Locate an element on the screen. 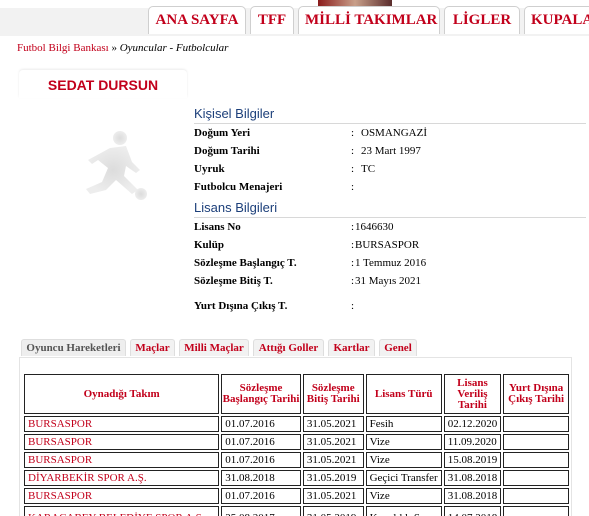  cell-license-type: Geçici Transfer is located at coordinates (403, 478).